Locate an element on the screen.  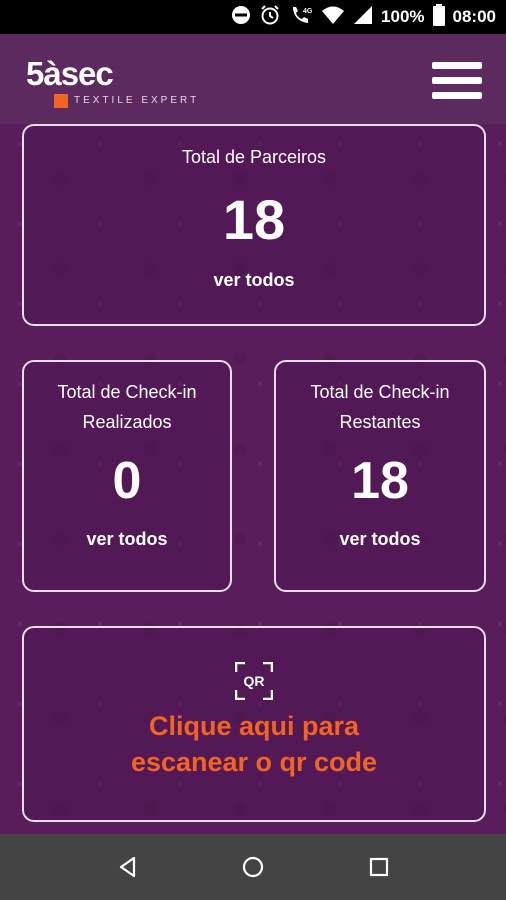
battery-icon is located at coordinates (438, 17).